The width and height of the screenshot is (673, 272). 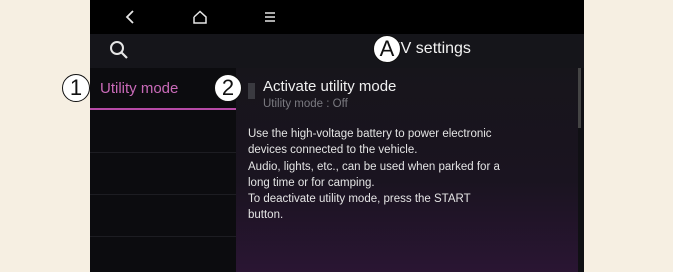 I want to click on home-button, so click(x=200, y=17).